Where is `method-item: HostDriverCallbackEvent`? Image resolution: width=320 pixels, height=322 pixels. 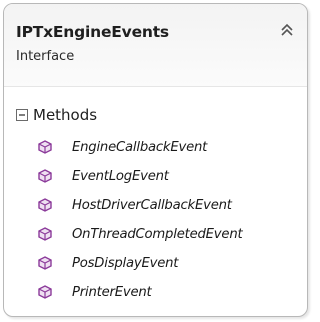 method-item: HostDriverCallbackEvent is located at coordinates (134, 205).